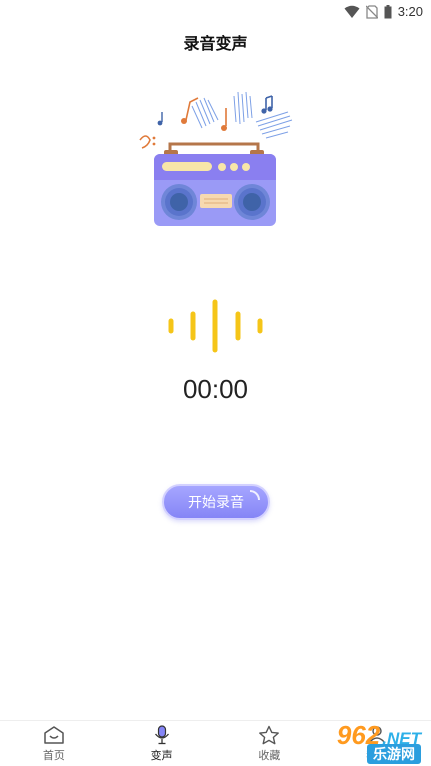 Image resolution: width=431 pixels, height=766 pixels. Describe the element at coordinates (215, 389) in the screenshot. I see `recording-timer: 00:00` at that location.